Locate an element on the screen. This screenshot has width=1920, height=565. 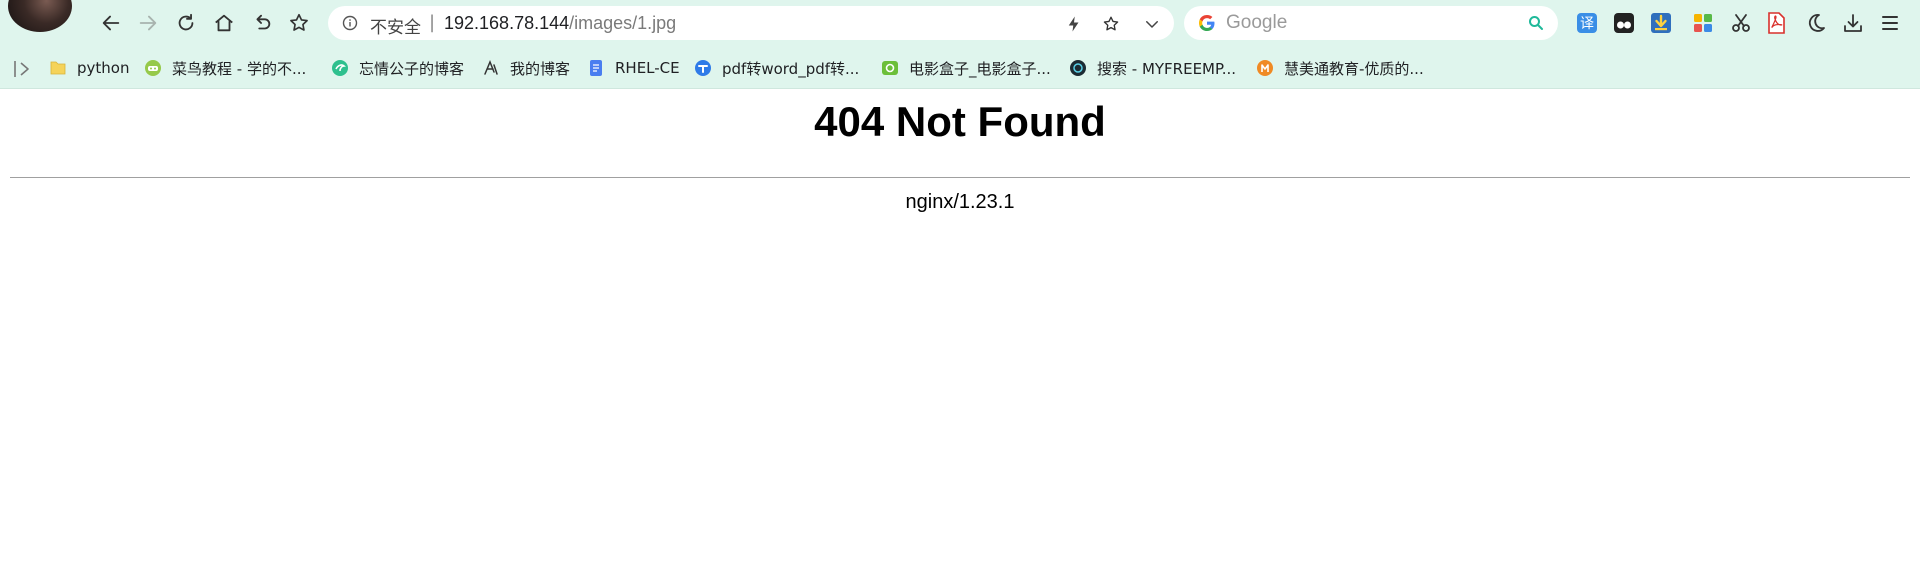
folder-icon is located at coordinates (58, 68).